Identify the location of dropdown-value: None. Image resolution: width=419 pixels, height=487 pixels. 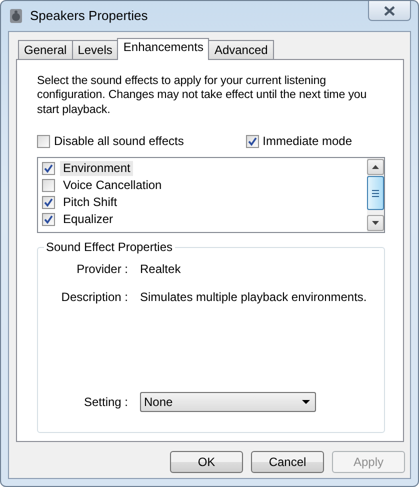
(158, 402).